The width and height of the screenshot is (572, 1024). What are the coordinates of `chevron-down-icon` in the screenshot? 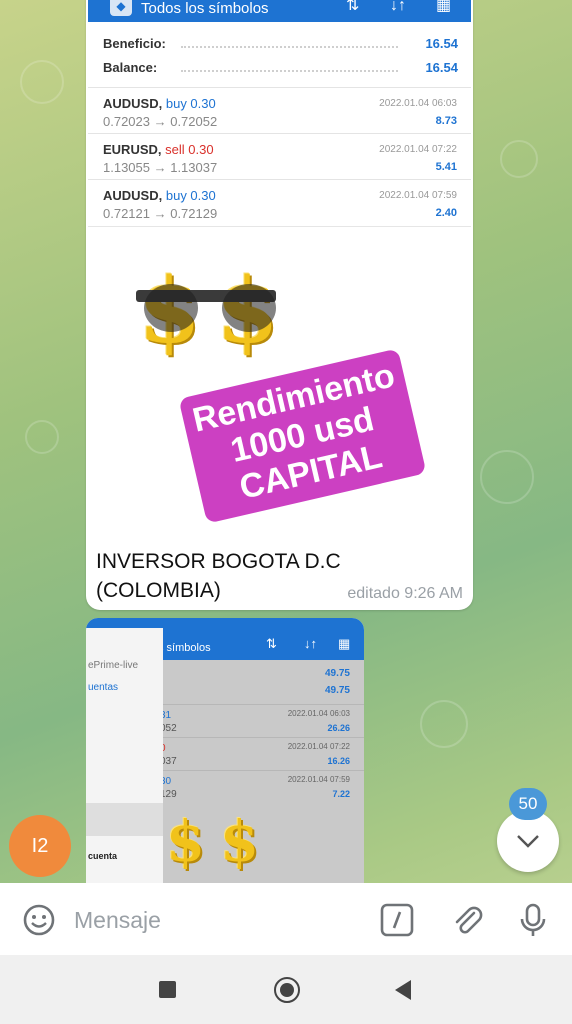 It's located at (528, 841).